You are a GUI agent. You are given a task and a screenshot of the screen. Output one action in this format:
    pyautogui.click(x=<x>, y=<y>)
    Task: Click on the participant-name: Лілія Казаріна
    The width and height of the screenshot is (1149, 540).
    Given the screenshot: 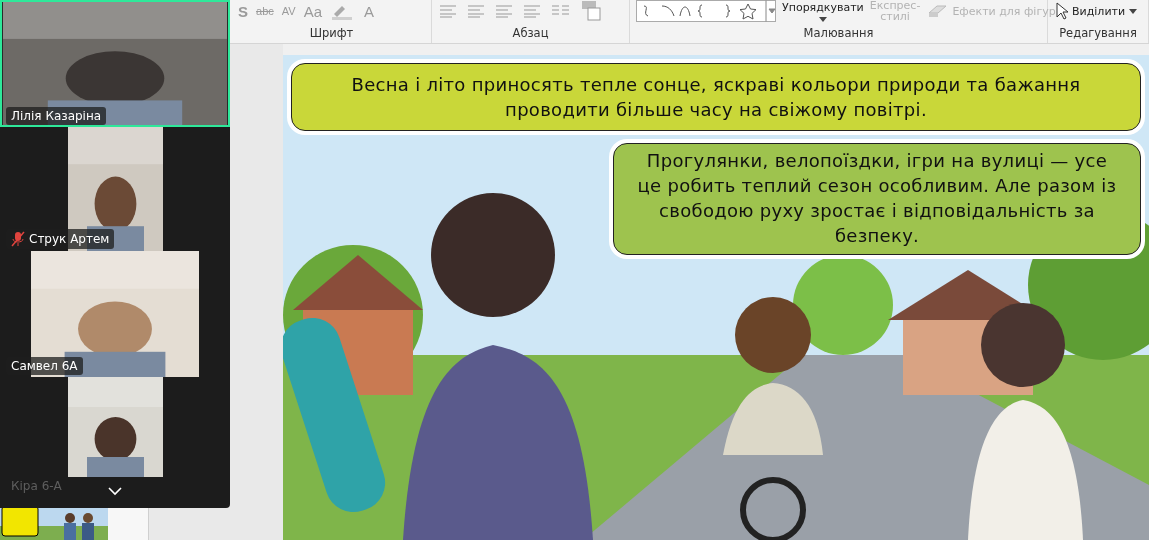 What is the action you would take?
    pyautogui.click(x=56, y=116)
    